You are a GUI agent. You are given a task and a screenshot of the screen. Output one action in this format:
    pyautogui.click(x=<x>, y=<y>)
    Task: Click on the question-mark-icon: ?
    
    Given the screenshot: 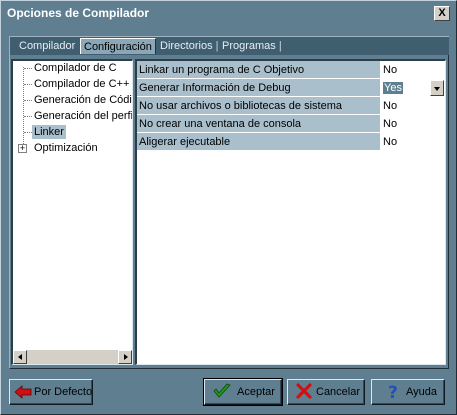 What is the action you would take?
    pyautogui.click(x=394, y=395)
    